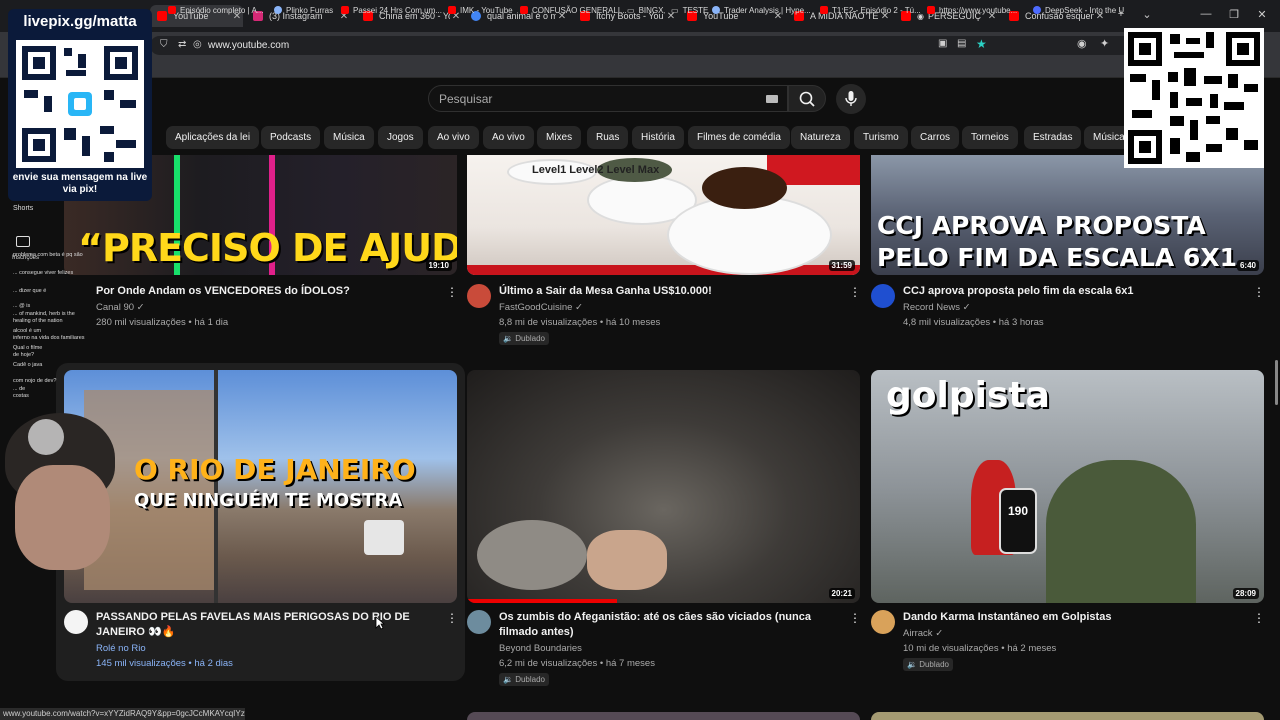 The width and height of the screenshot is (1280, 720). Describe the element at coordinates (990, 137) in the screenshot. I see `filter-chip: Torneios` at that location.